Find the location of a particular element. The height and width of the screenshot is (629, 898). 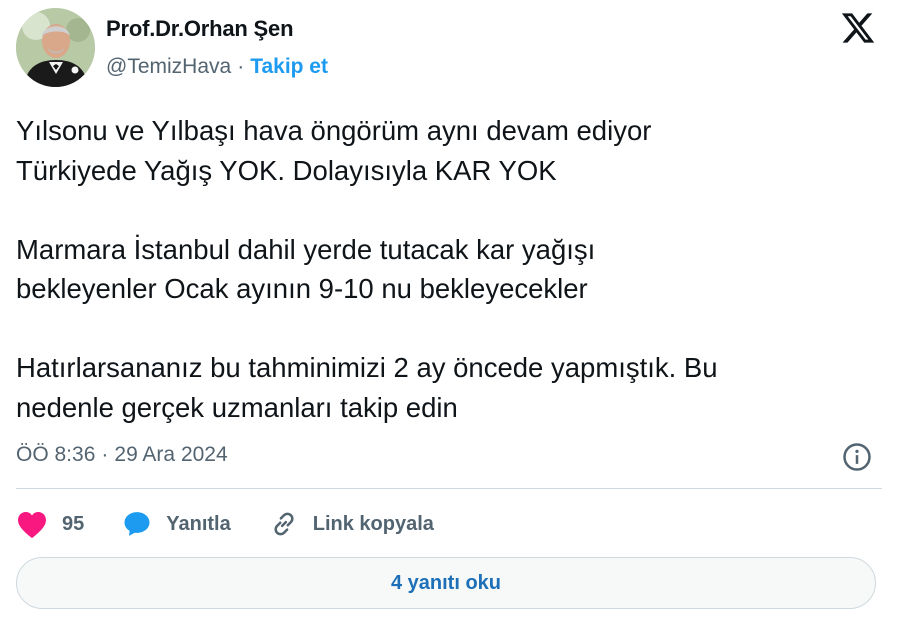

tweet-date: 29 Ara 2024 is located at coordinates (171, 454).